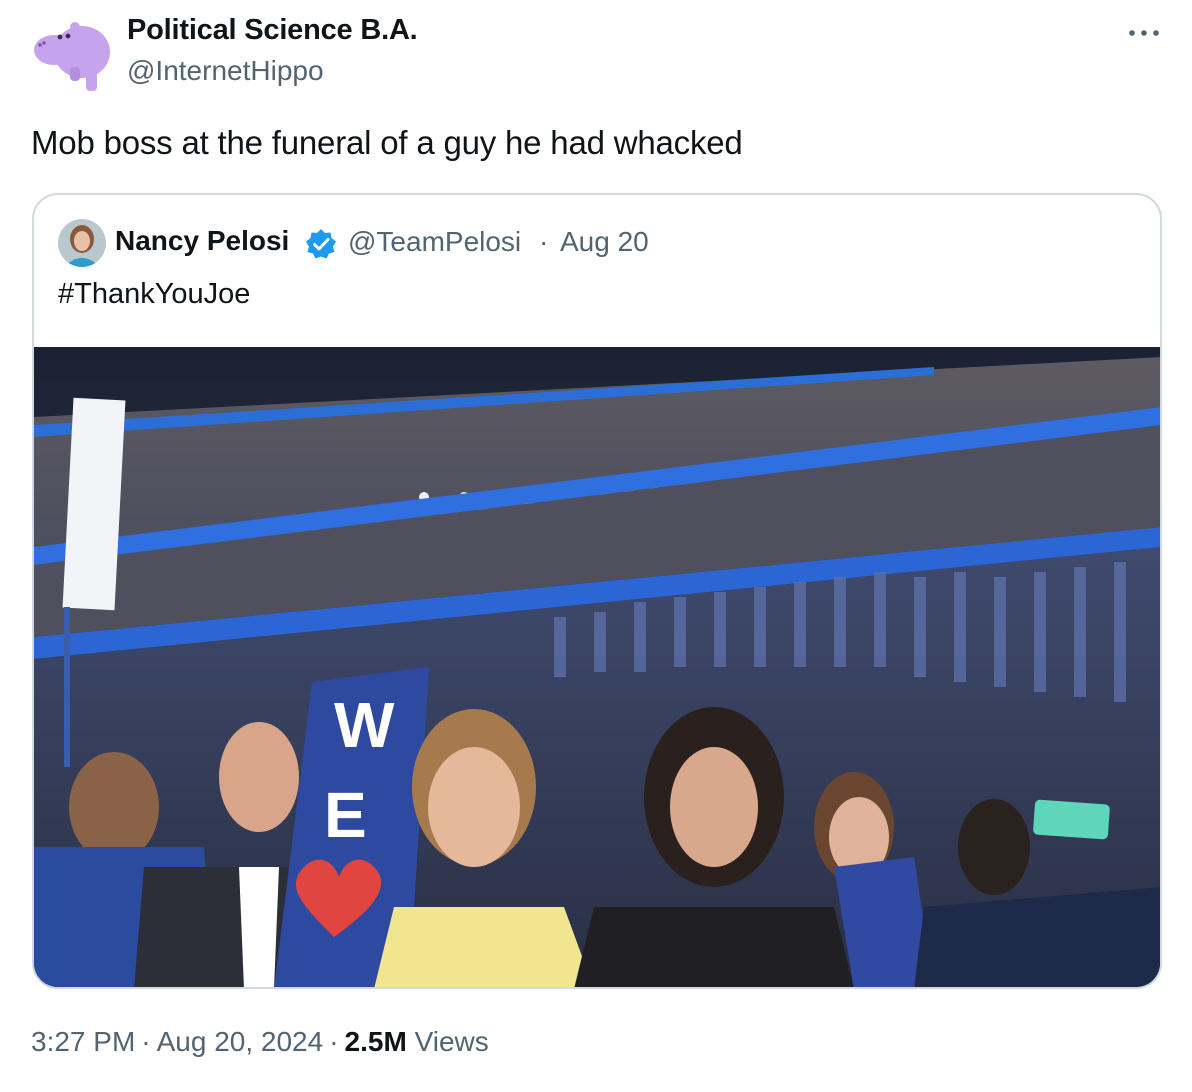 This screenshot has height=1092, width=1192. What do you see at coordinates (225, 71) in the screenshot?
I see `author-handle: @InternetHippo` at bounding box center [225, 71].